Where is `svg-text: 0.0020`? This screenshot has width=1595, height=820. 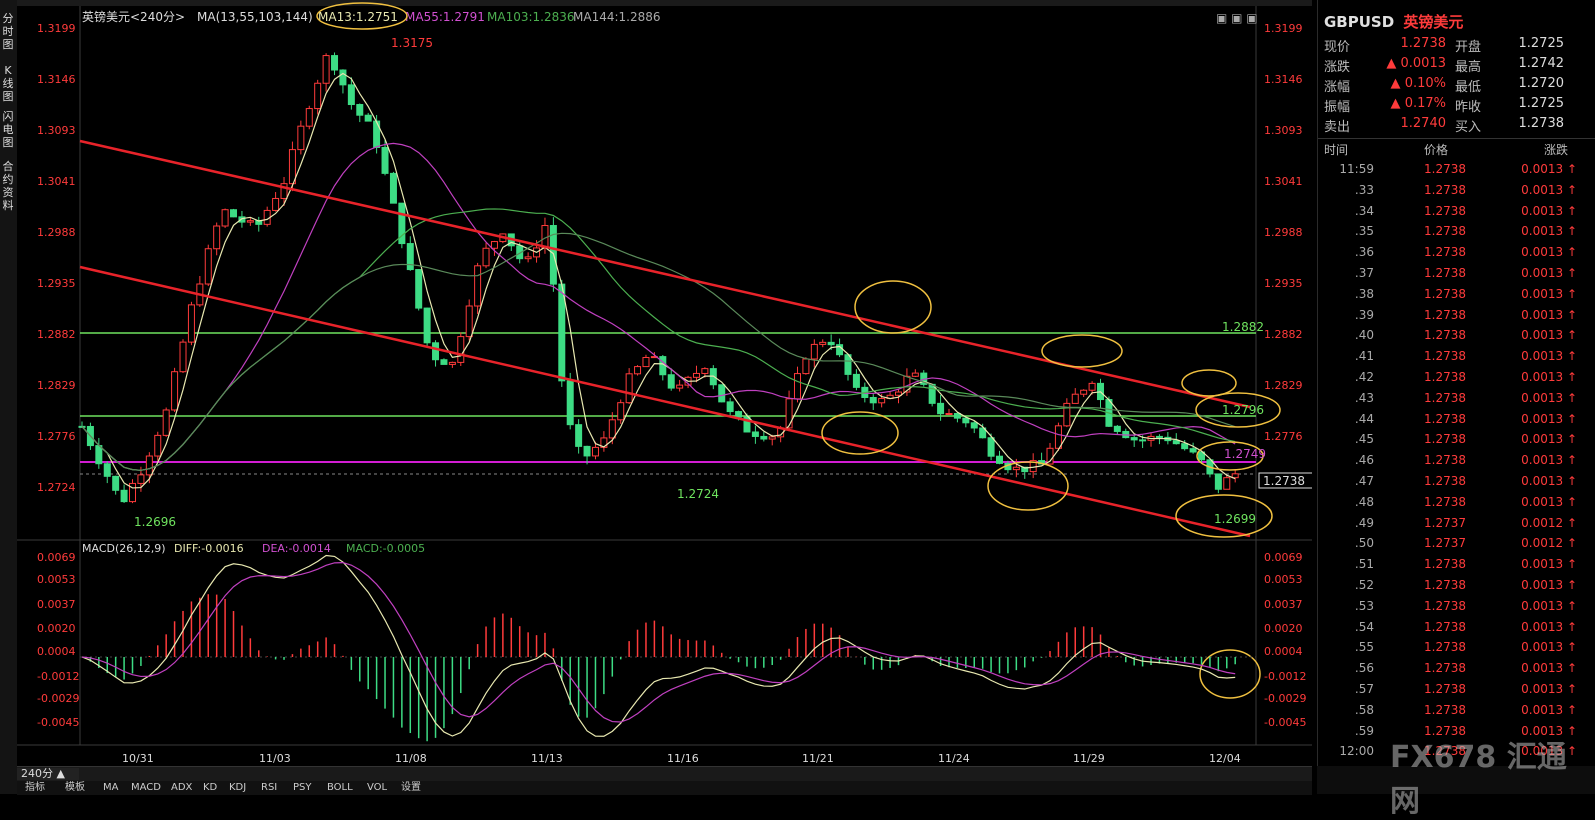 svg-text: 0.0020 is located at coordinates (56, 628).